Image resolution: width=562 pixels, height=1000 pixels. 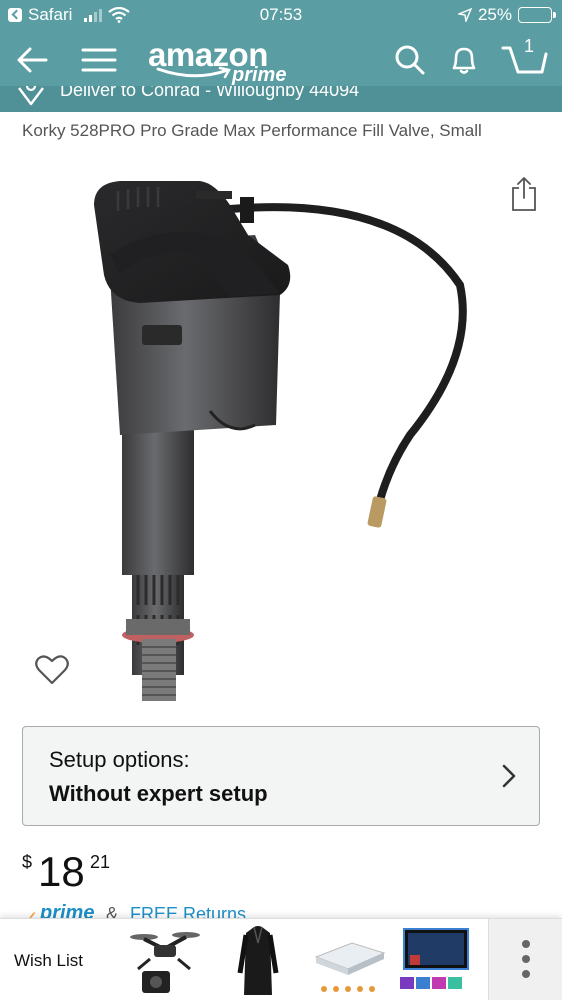 What do you see at coordinates (258, 960) in the screenshot?
I see `wishlist-thumbnail-coat` at bounding box center [258, 960].